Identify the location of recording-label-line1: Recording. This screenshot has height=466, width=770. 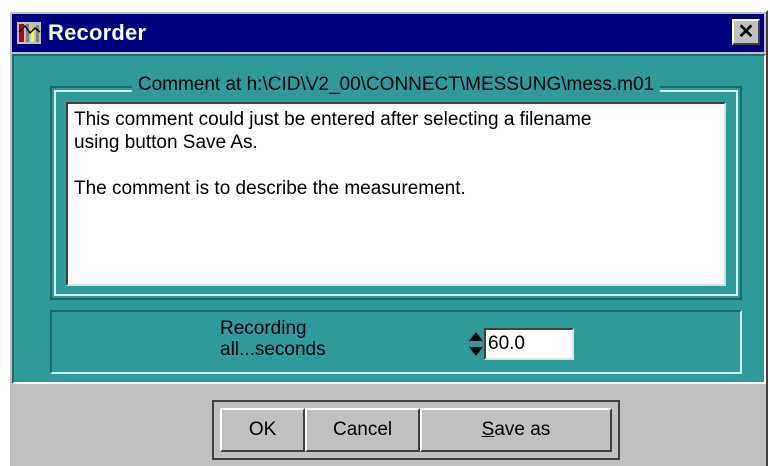
(263, 328).